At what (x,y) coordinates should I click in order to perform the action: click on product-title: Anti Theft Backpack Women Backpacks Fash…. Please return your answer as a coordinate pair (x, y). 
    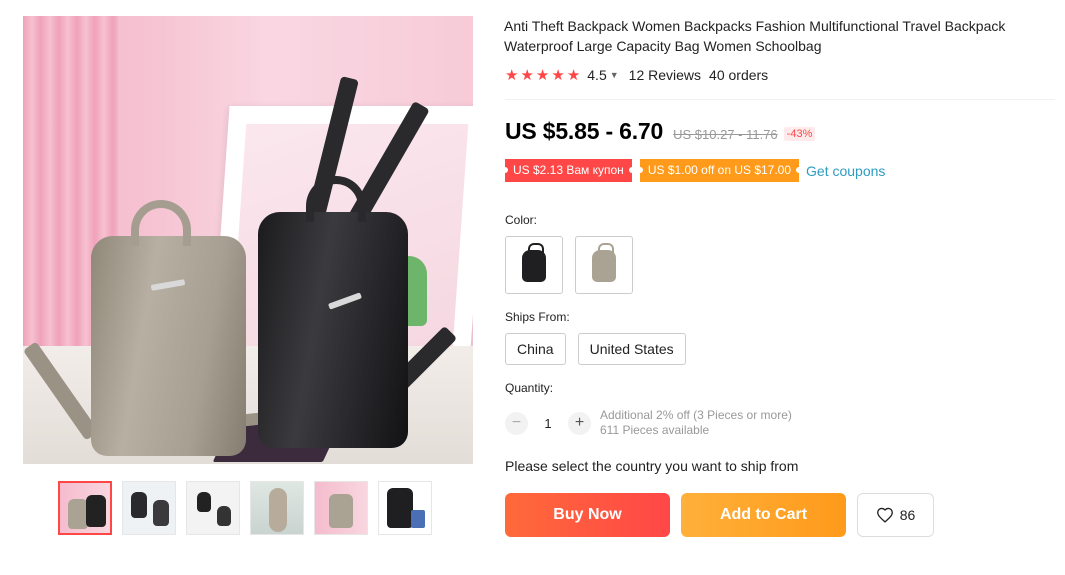
    Looking at the image, I should click on (755, 36).